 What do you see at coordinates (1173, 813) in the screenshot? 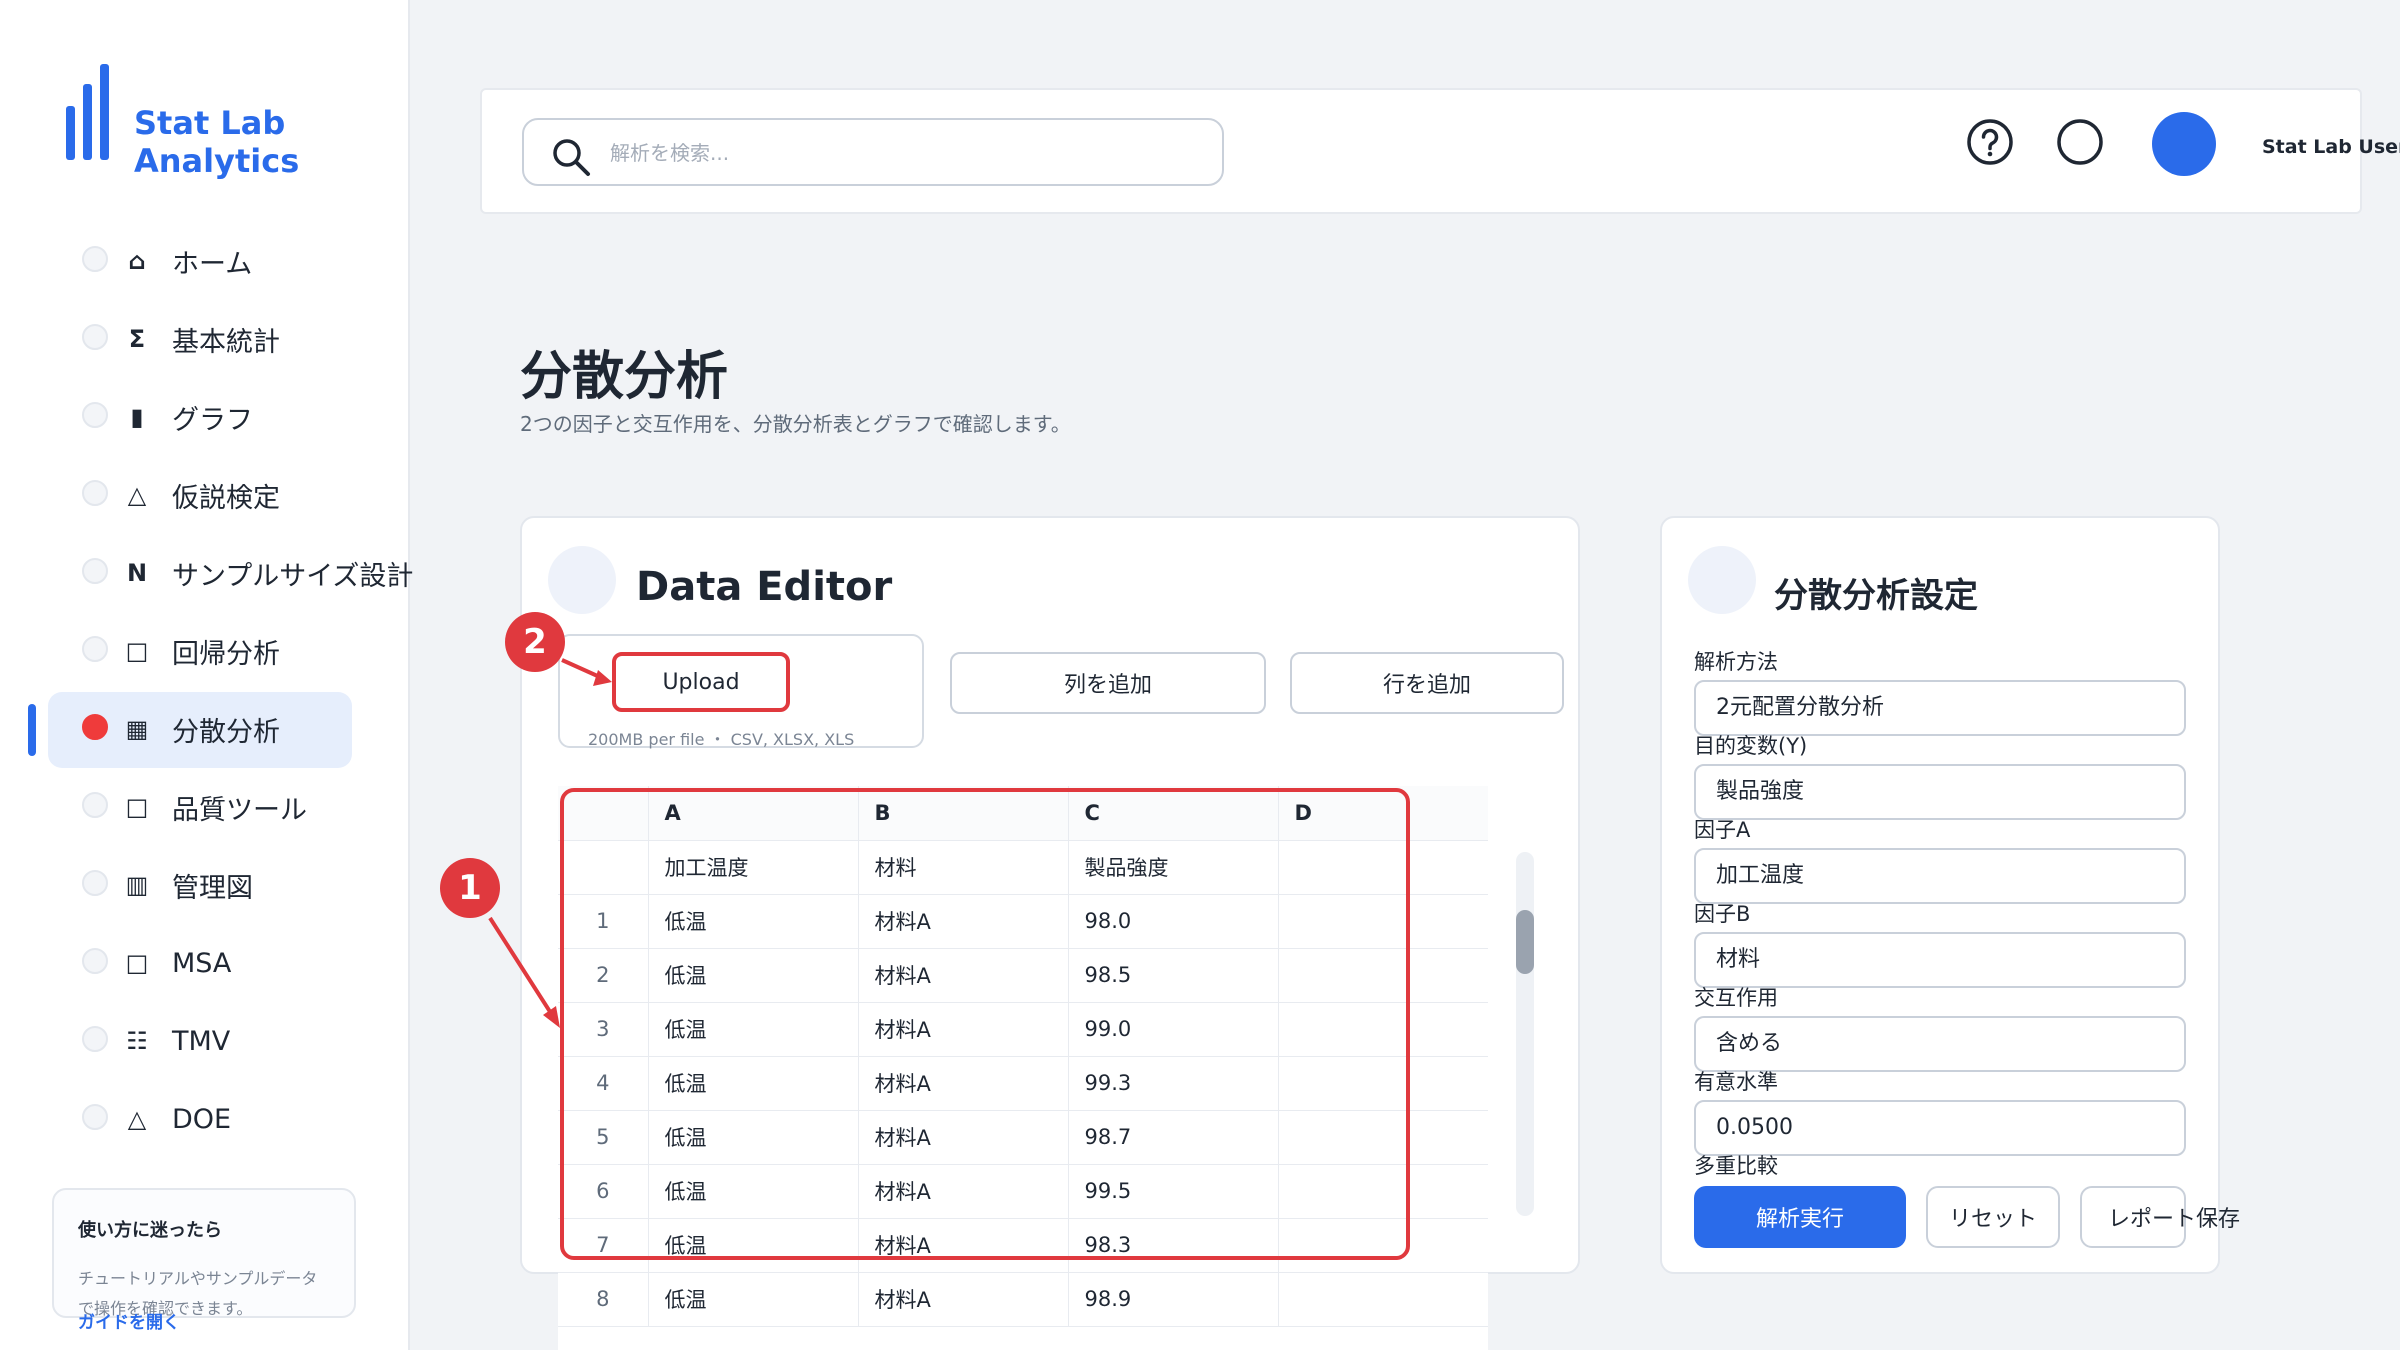
I see `column-header: C` at bounding box center [1173, 813].